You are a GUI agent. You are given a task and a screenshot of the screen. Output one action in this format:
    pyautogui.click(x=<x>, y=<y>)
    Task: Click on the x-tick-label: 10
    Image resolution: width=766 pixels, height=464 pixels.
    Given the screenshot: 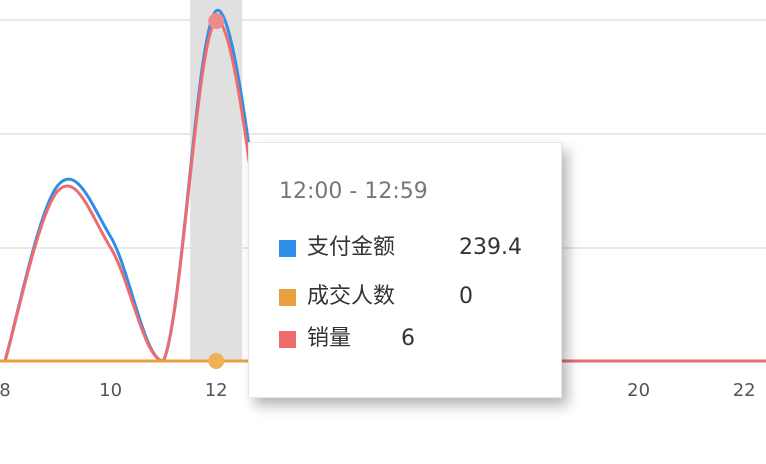 What is the action you would take?
    pyautogui.click(x=110, y=390)
    